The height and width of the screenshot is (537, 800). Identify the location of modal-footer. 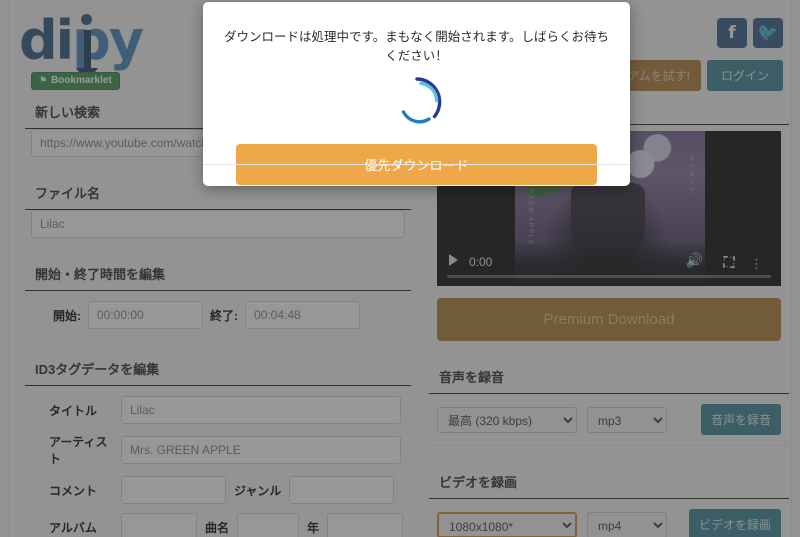
(416, 175).